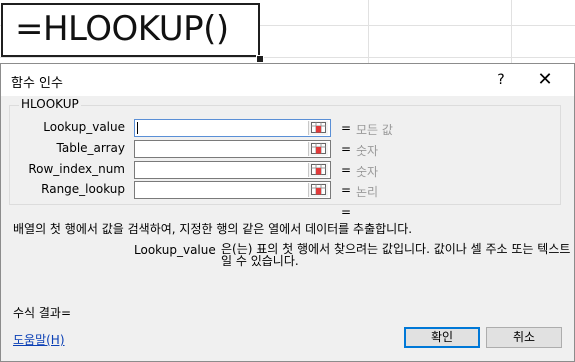 The image size is (575, 362). What do you see at coordinates (76, 169) in the screenshot?
I see `arg-label-row-index-num: Row_index_num` at bounding box center [76, 169].